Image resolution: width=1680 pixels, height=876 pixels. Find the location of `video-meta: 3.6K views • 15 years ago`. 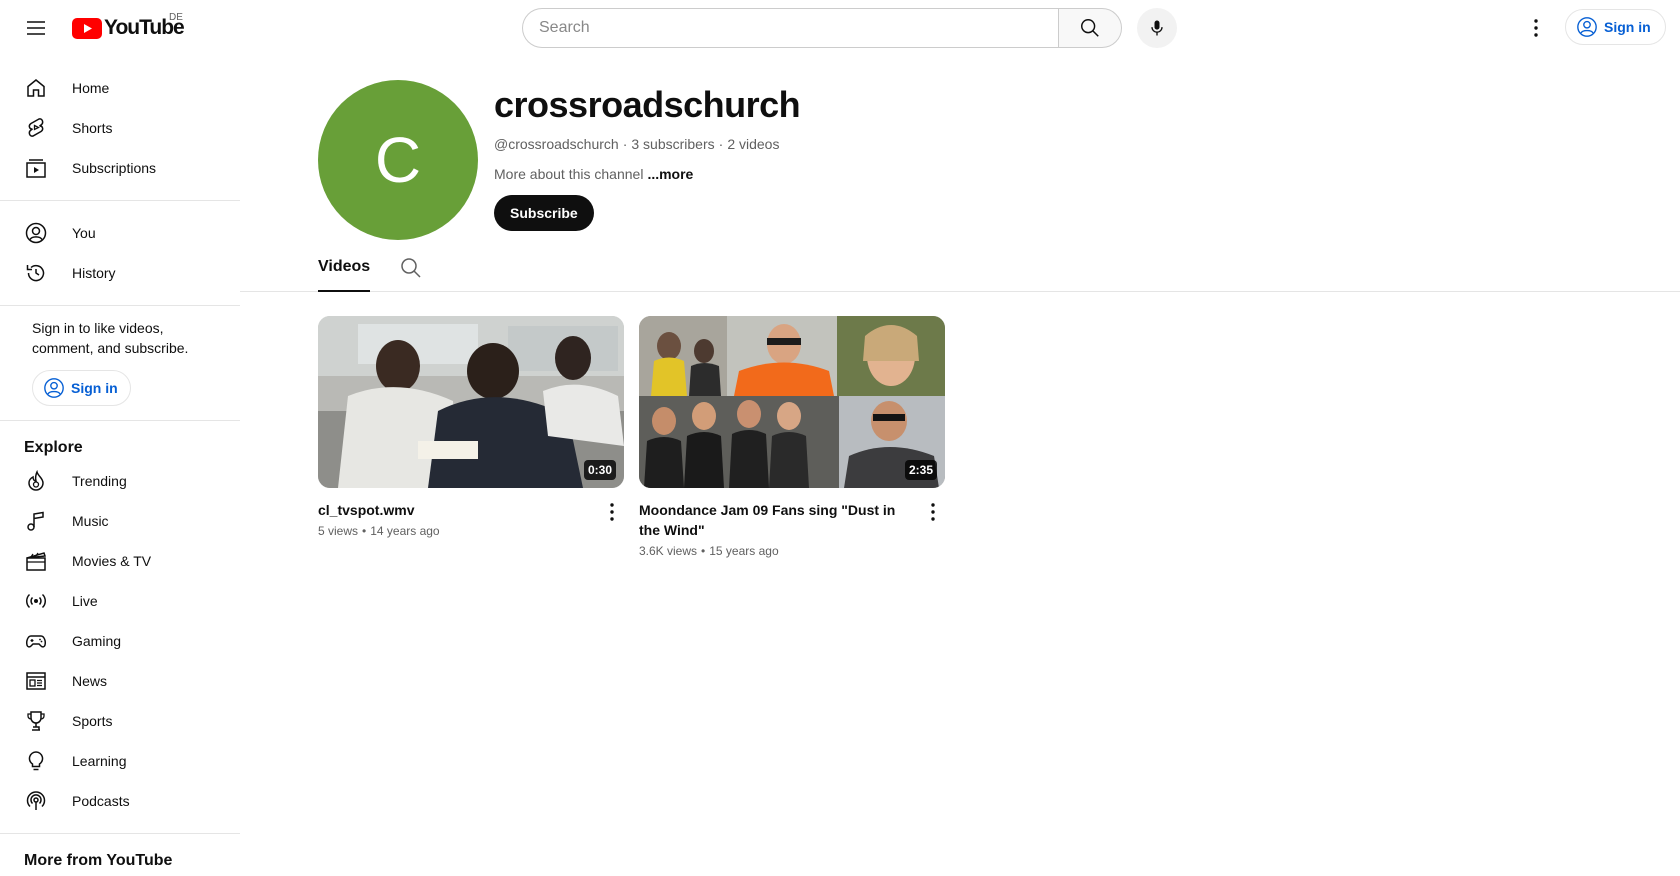

video-meta: 3.6K views • 15 years ago is located at coordinates (792, 551).